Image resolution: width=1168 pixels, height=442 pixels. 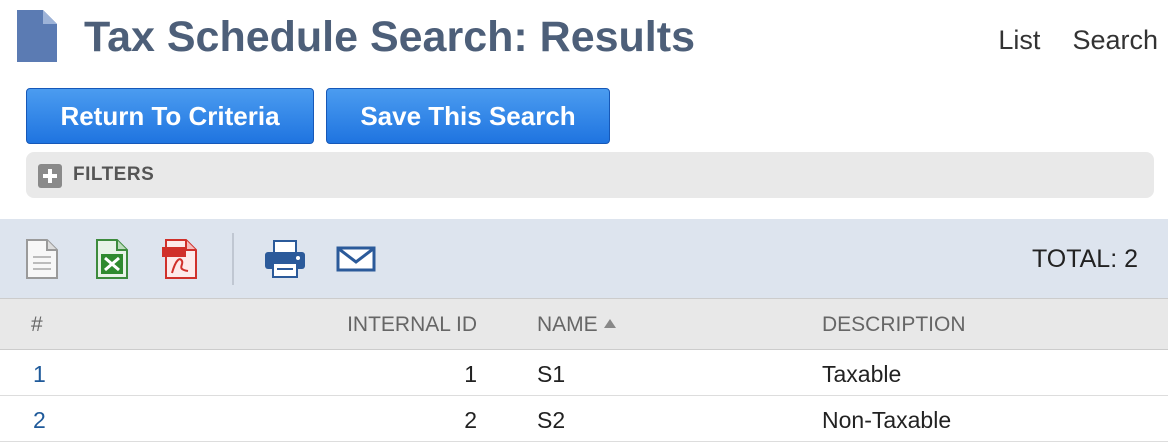 I want to click on filters-toggle: FILTERS, so click(x=590, y=175).